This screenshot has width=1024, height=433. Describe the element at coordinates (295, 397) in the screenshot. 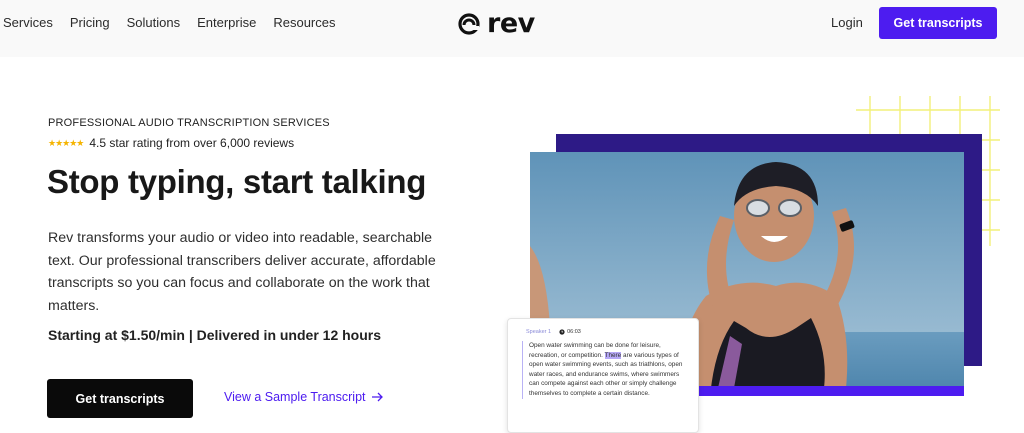

I see `sample-link-label: View a Sample Transcript` at that location.